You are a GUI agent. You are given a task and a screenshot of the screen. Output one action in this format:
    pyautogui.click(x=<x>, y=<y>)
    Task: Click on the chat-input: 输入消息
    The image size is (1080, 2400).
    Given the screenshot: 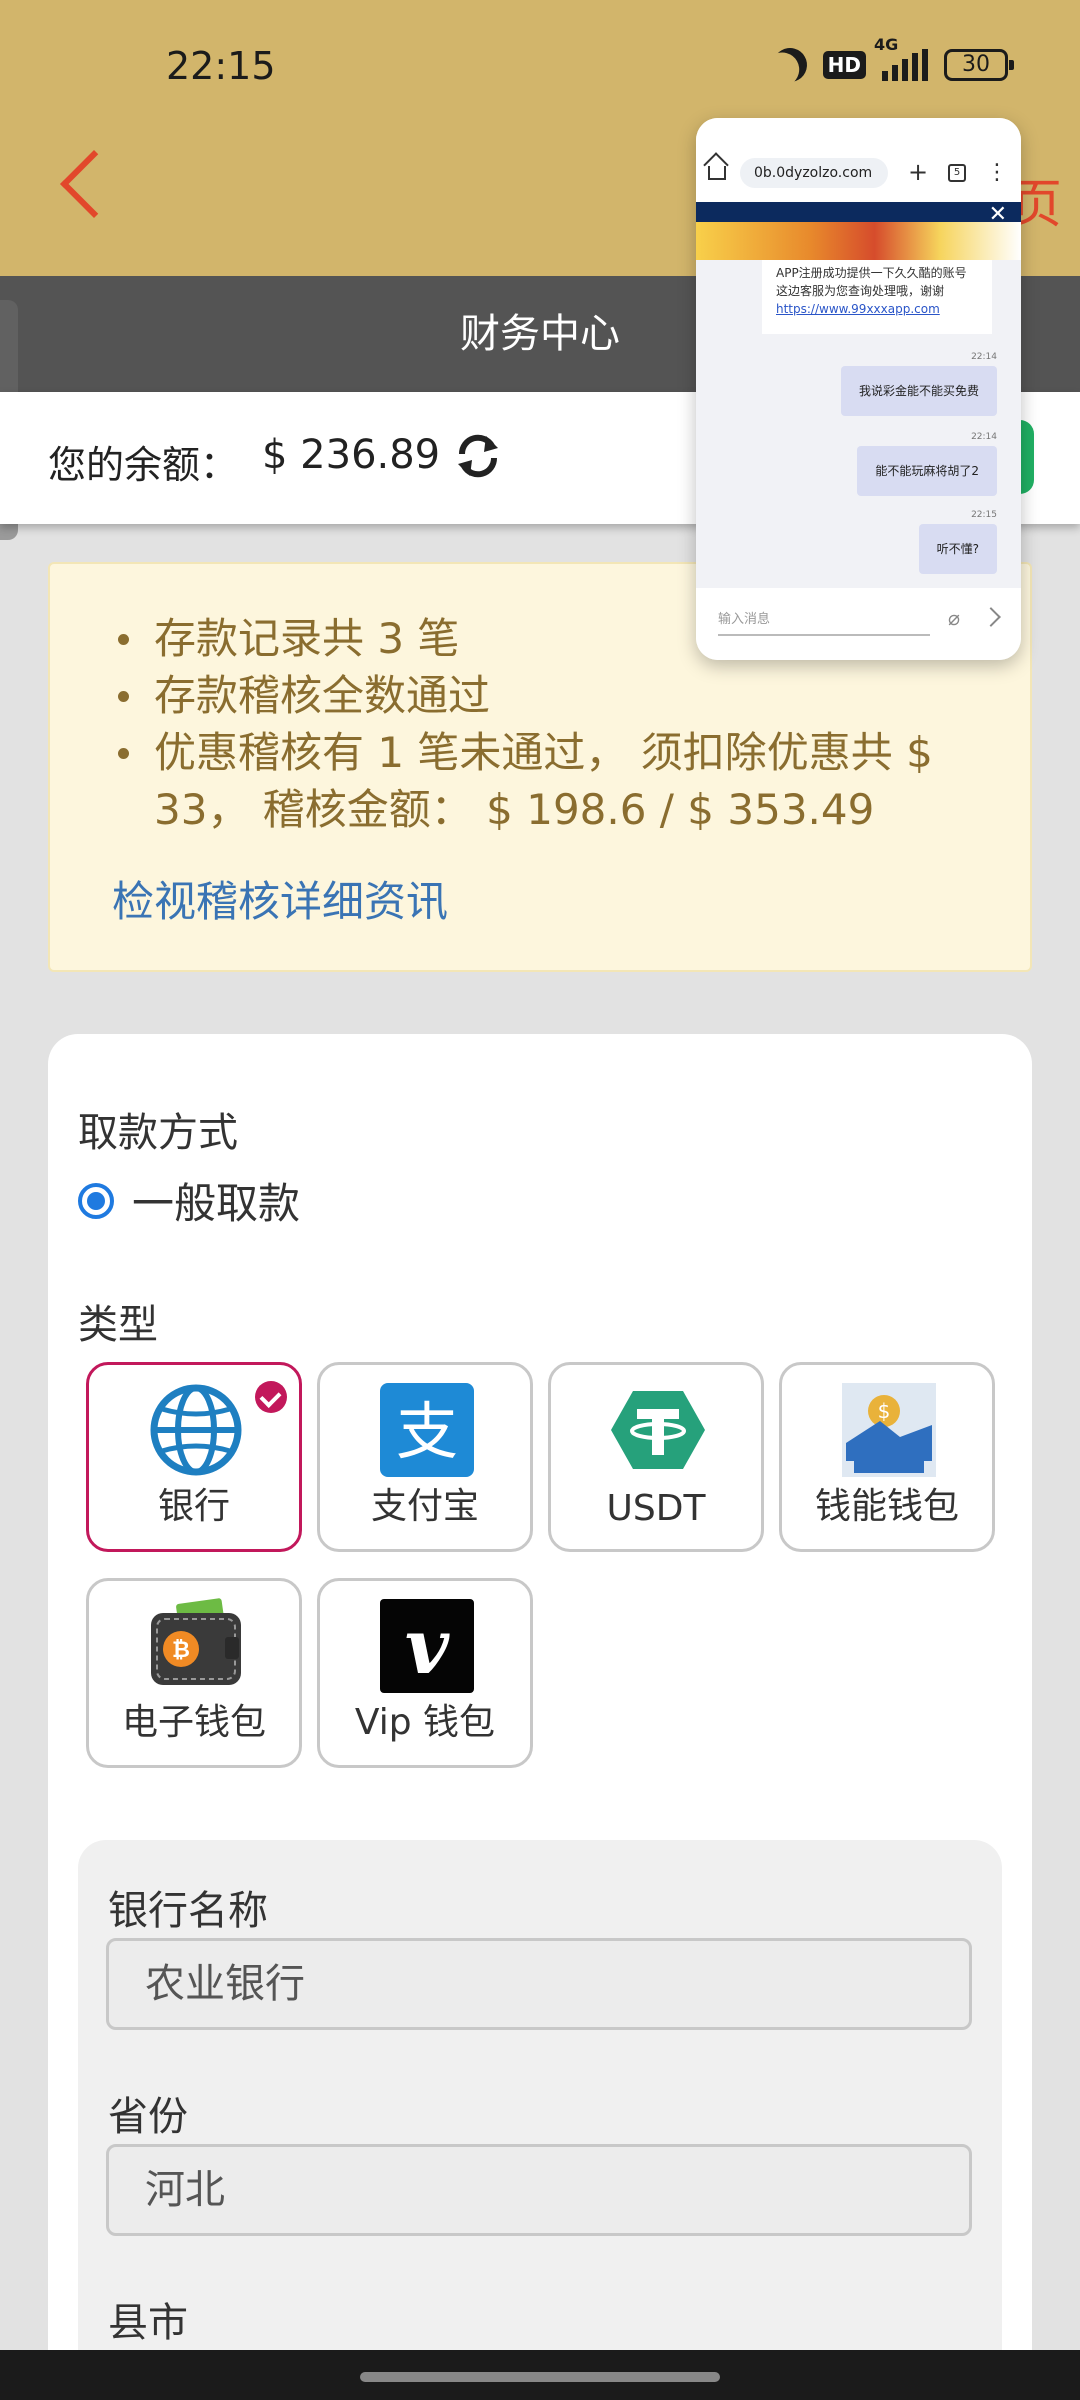 What is the action you would take?
    pyautogui.click(x=744, y=617)
    